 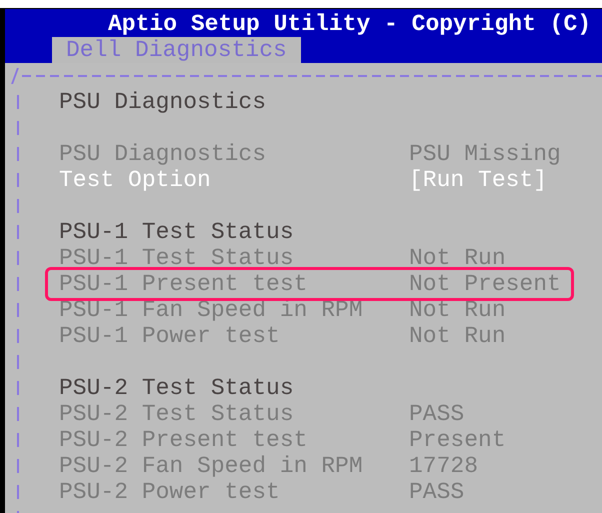 I want to click on setting-label: PSU-1 Fan Speed in RPM, so click(x=211, y=310).